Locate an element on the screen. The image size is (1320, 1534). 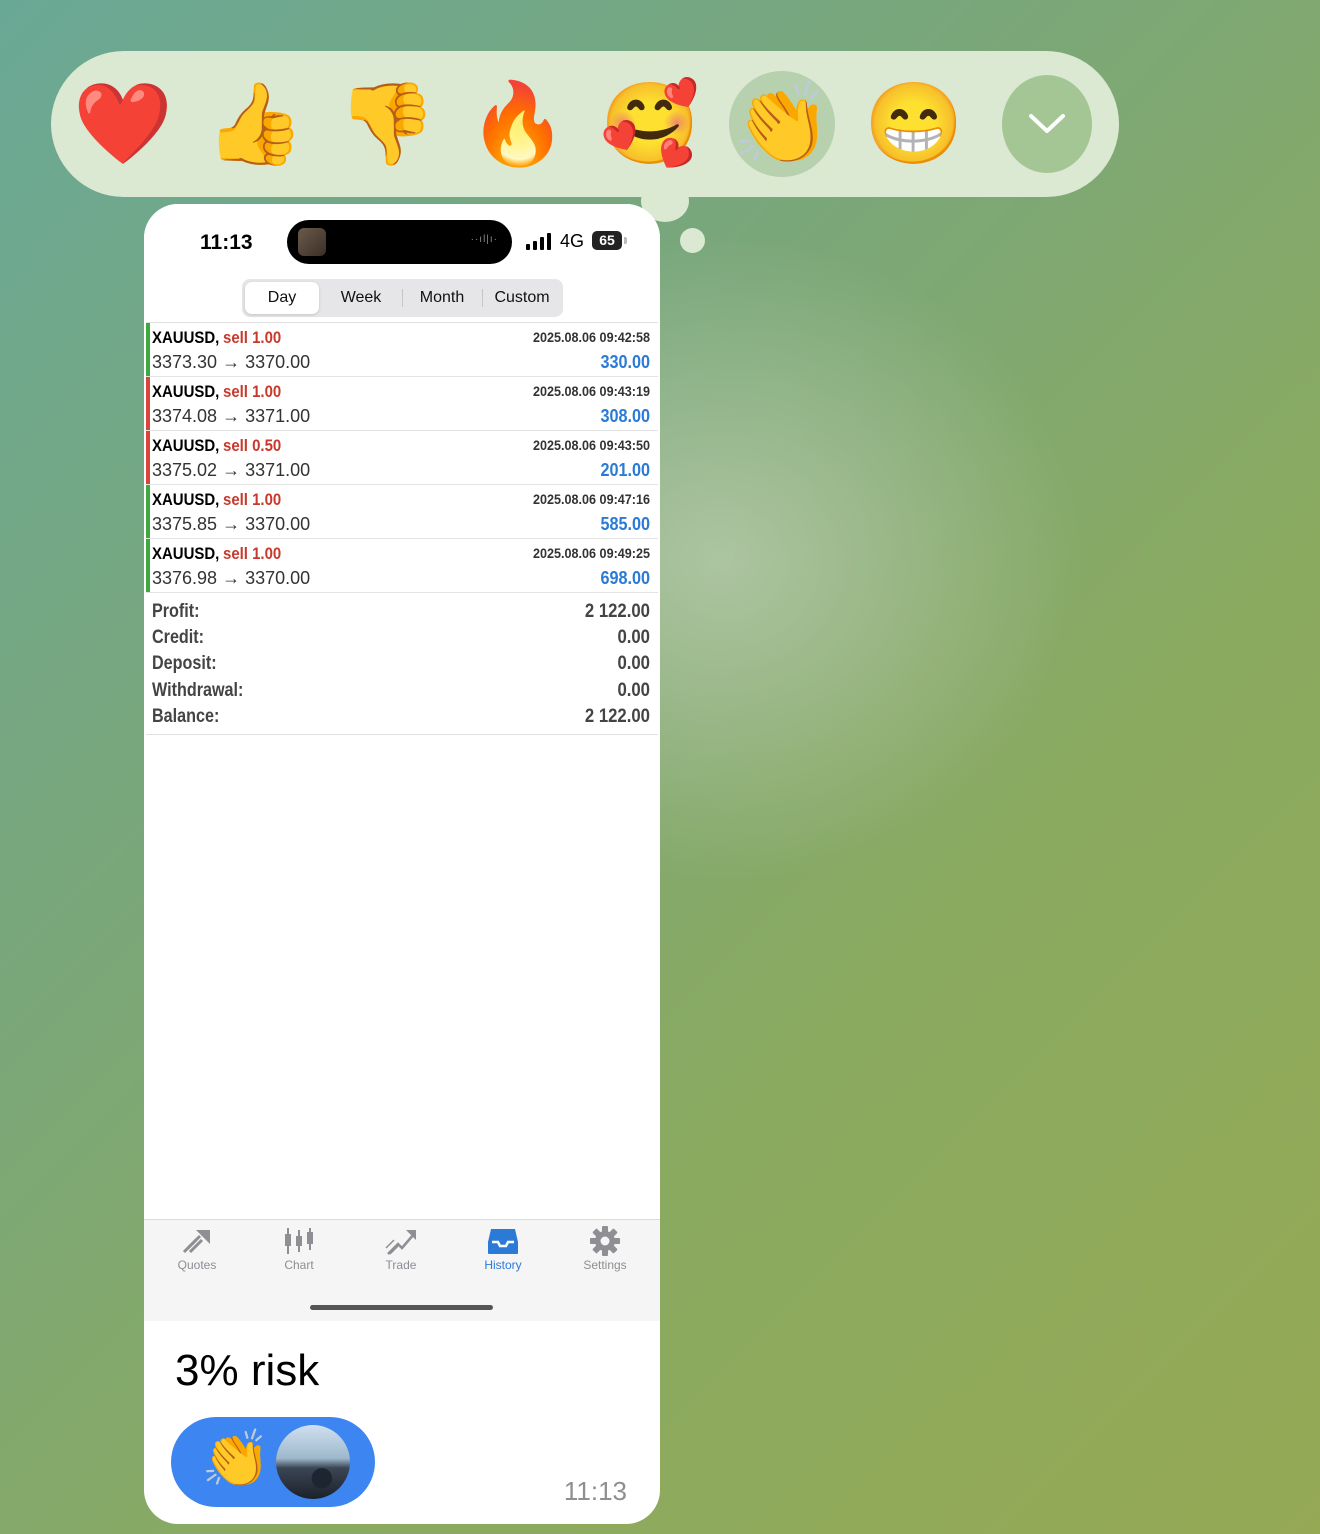
segment-custom: Custom is located at coordinates (522, 298).